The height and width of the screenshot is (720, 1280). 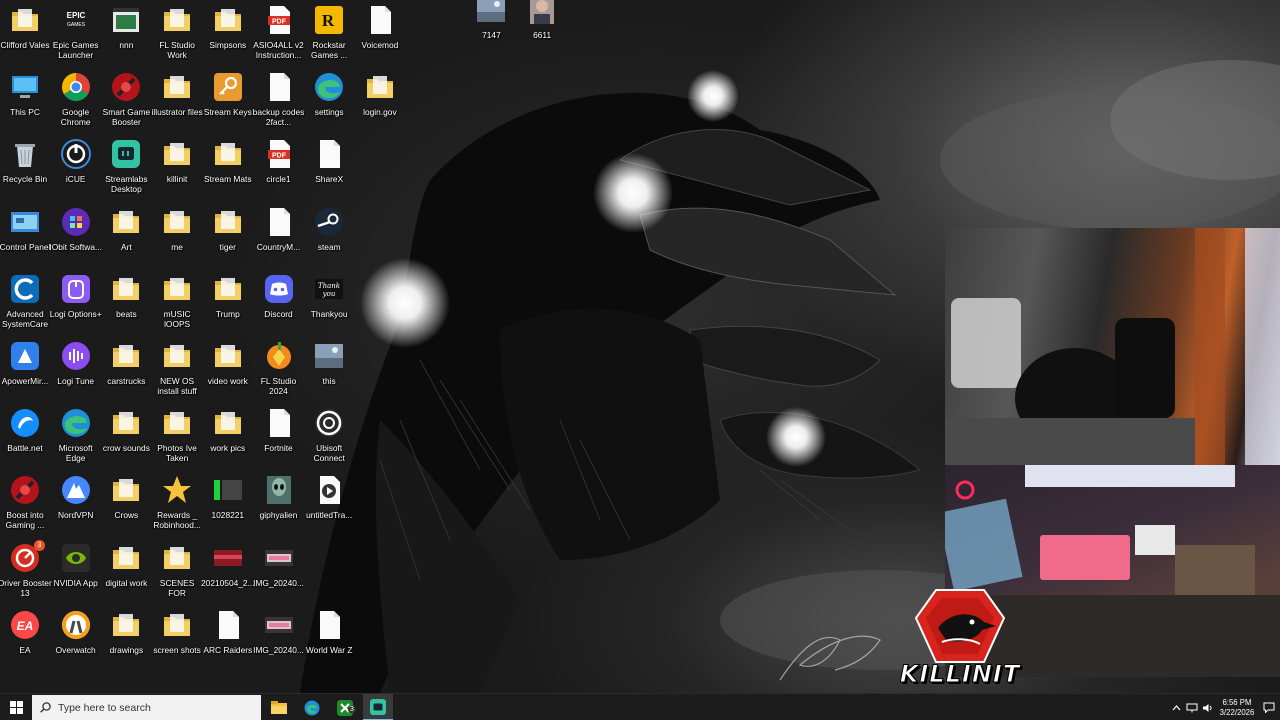 I want to click on desktop-icon: PDF circle1, so click(x=279, y=161).